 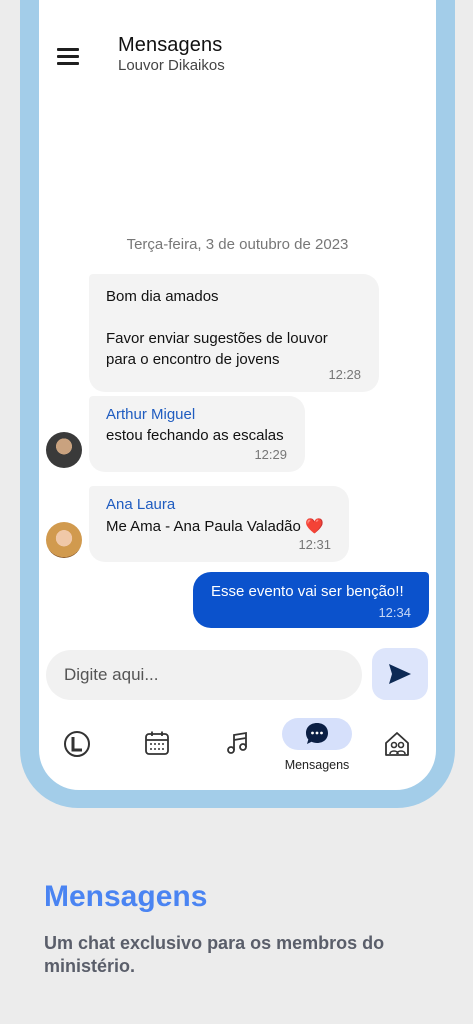 I want to click on send-button, so click(x=400, y=674).